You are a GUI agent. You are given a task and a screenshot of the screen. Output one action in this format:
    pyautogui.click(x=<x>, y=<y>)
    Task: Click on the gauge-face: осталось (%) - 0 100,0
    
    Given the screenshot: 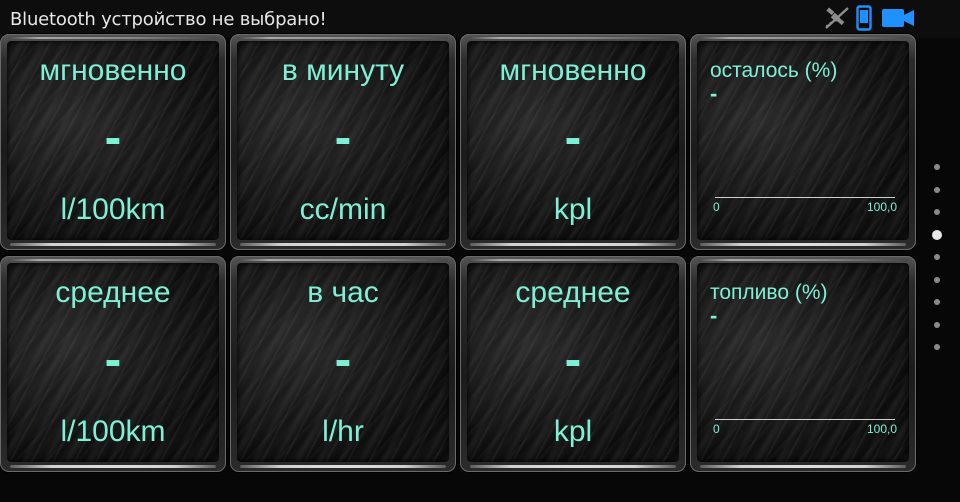 What is the action you would take?
    pyautogui.click(x=803, y=140)
    